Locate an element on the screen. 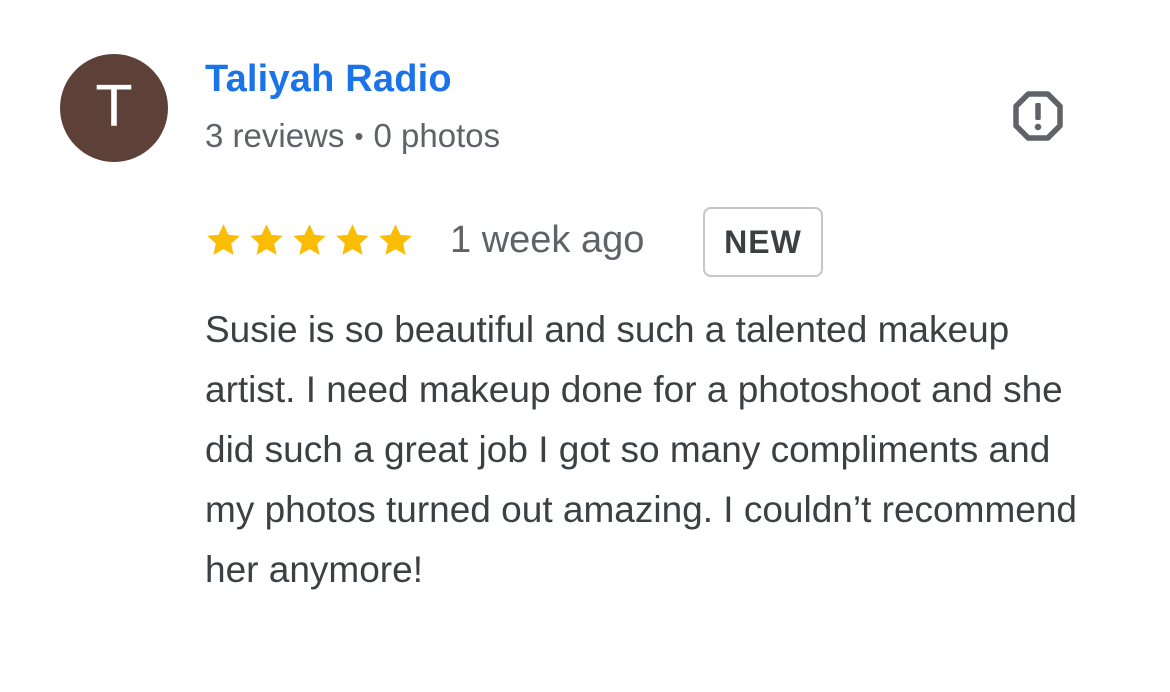 Image resolution: width=1170 pixels, height=692 pixels. photo-count: 0 photos is located at coordinates (437, 135).